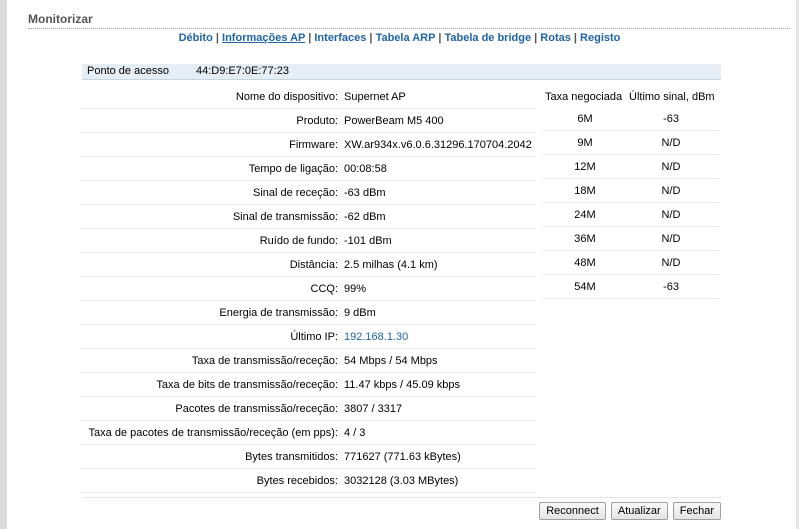 The width and height of the screenshot is (799, 529). What do you see at coordinates (585, 239) in the screenshot?
I see `rate-cell: 36M` at bounding box center [585, 239].